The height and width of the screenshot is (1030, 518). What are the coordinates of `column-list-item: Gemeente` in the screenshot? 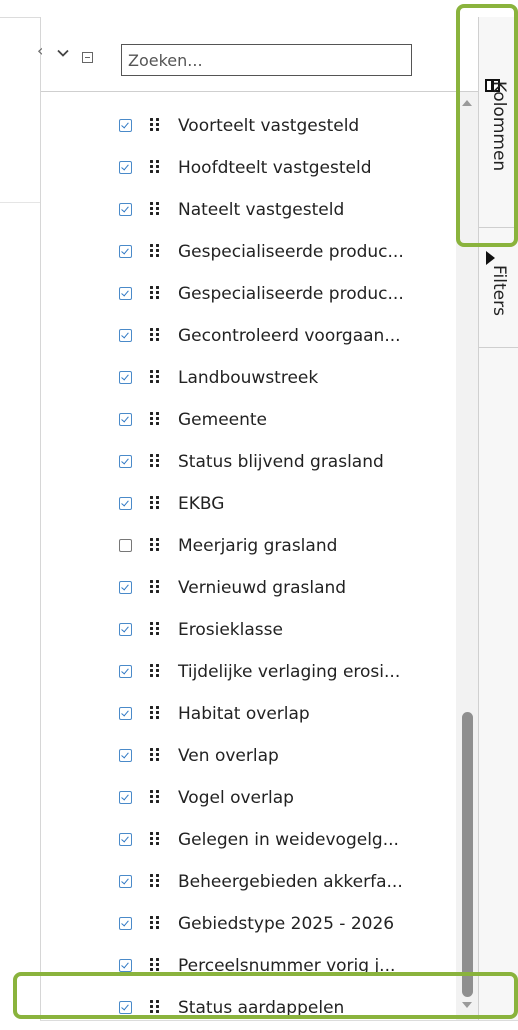 It's located at (248, 420).